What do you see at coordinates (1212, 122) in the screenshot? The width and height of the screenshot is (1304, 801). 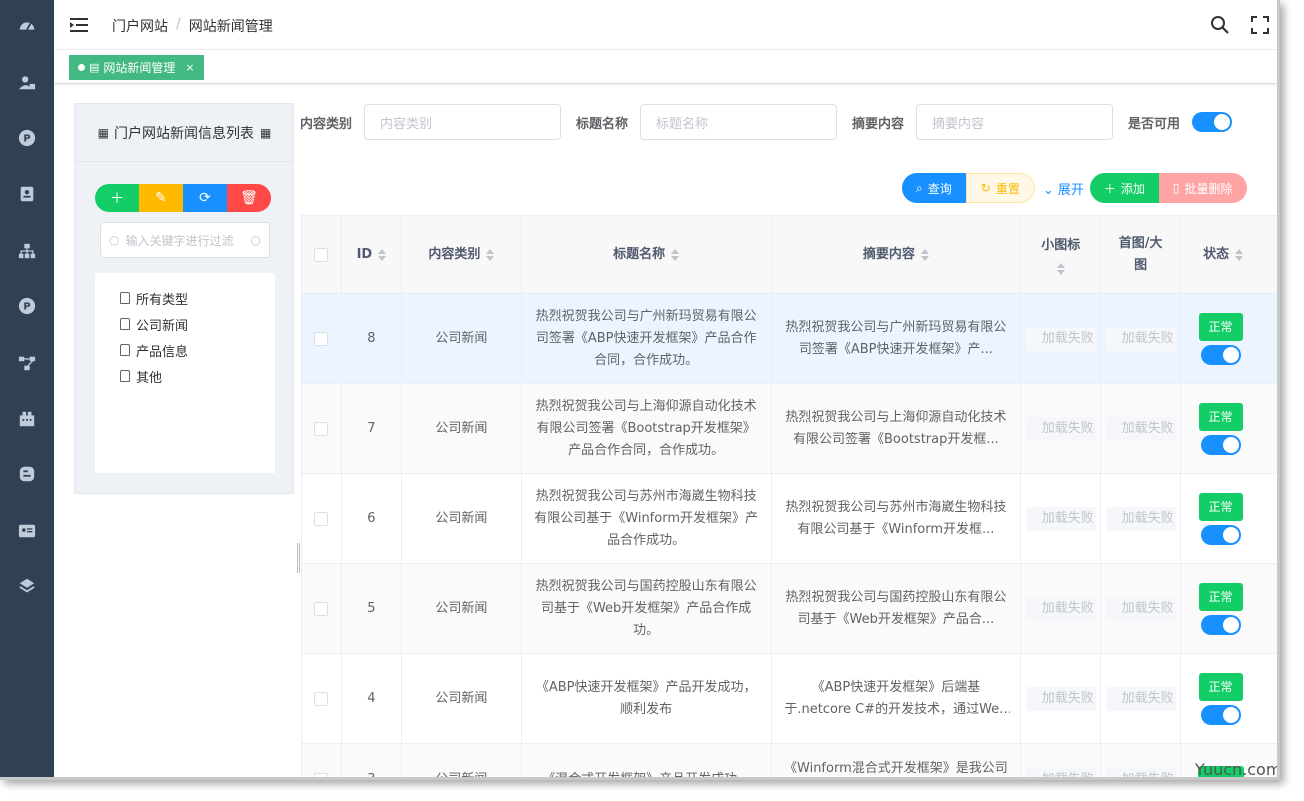 I see `enabled-toggle` at bounding box center [1212, 122].